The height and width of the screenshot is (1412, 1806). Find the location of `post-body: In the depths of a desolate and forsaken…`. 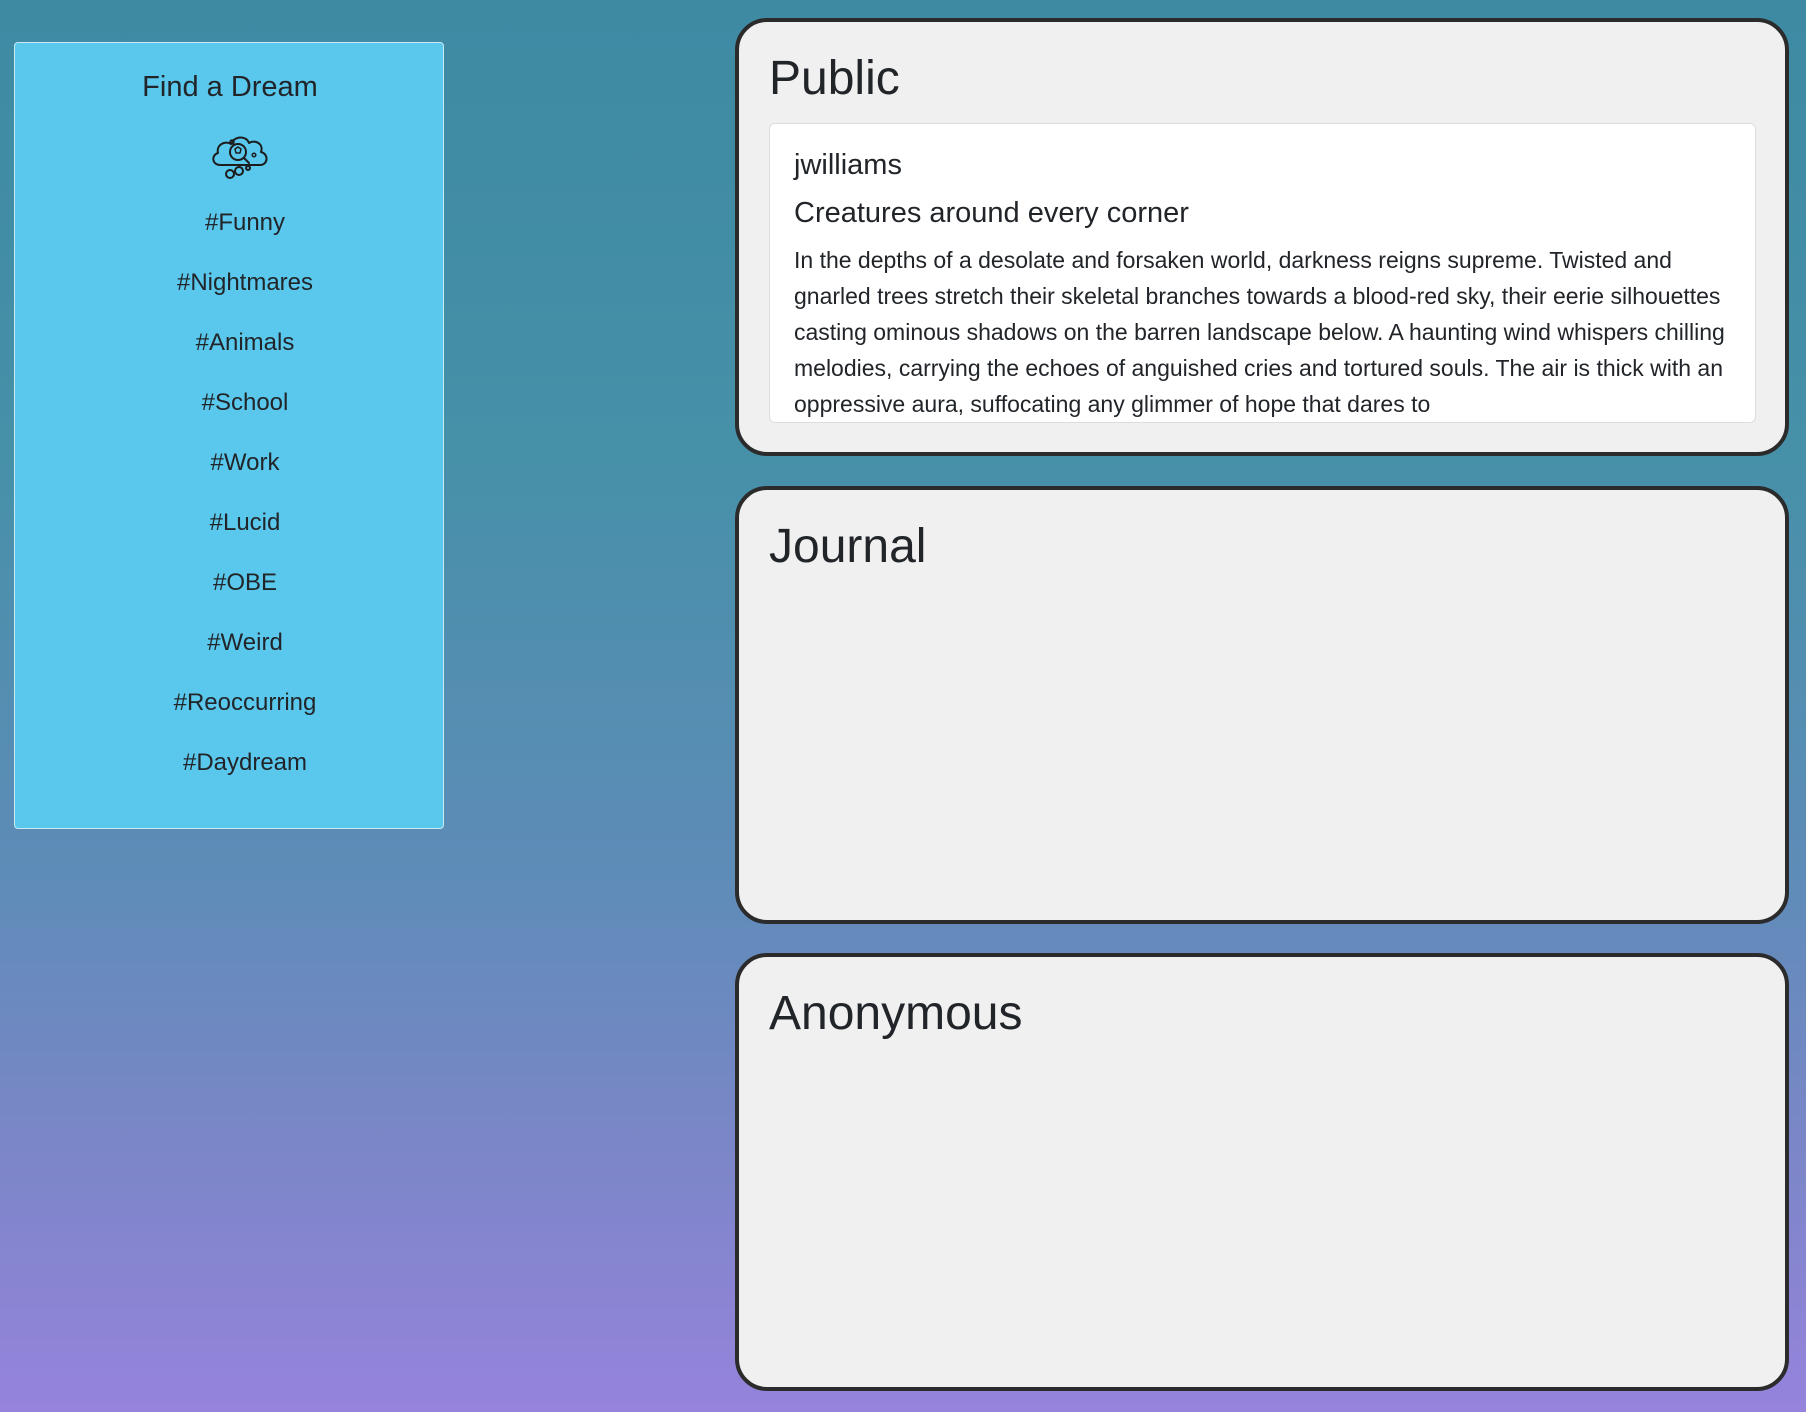

post-body: In the depths of a desolate and forsaken… is located at coordinates (1259, 332).